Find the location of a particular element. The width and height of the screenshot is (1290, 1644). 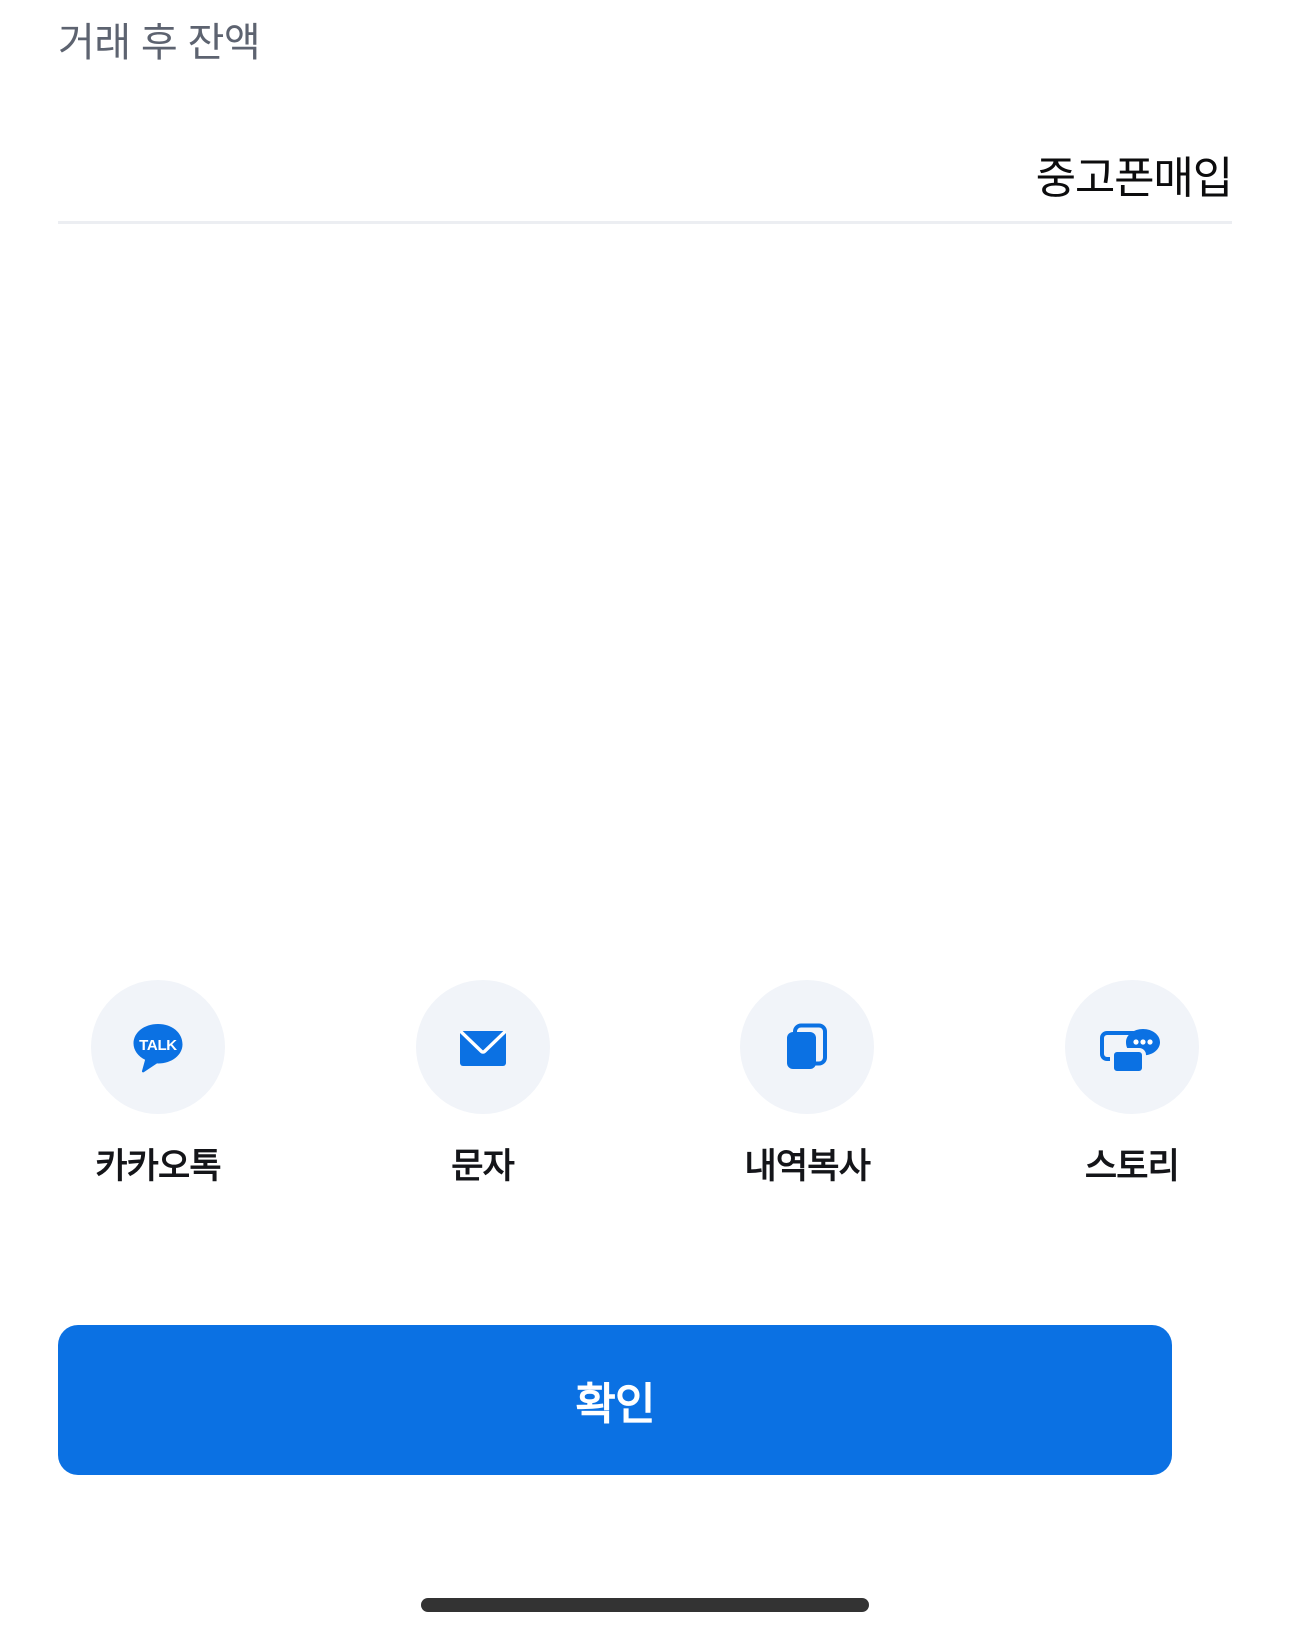

story-chat-icon is located at coordinates (1132, 1047).